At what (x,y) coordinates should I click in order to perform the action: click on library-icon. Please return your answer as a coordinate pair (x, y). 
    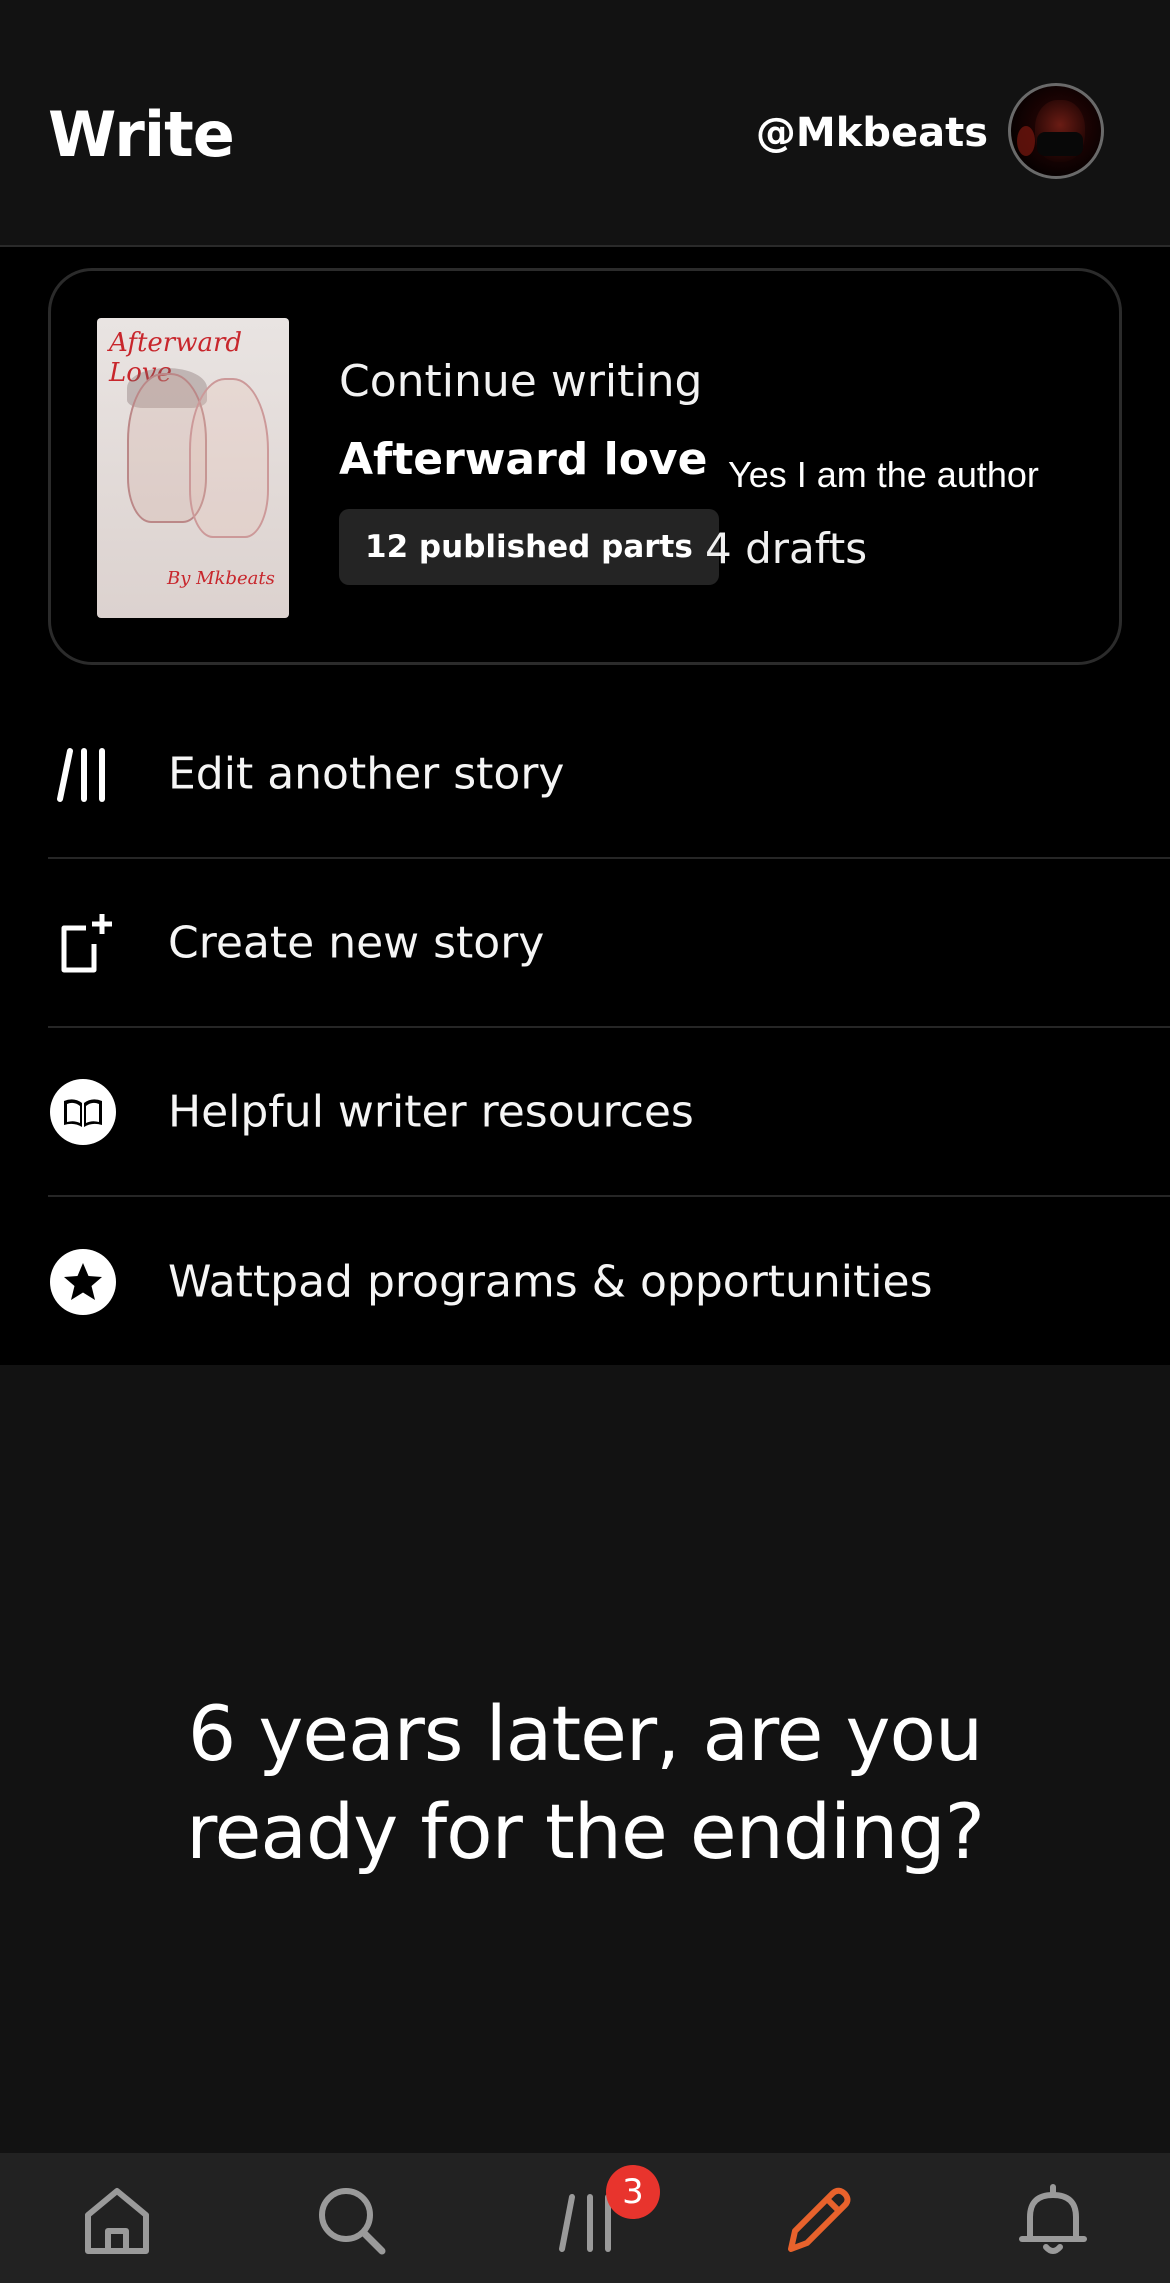
    Looking at the image, I should click on (83, 774).